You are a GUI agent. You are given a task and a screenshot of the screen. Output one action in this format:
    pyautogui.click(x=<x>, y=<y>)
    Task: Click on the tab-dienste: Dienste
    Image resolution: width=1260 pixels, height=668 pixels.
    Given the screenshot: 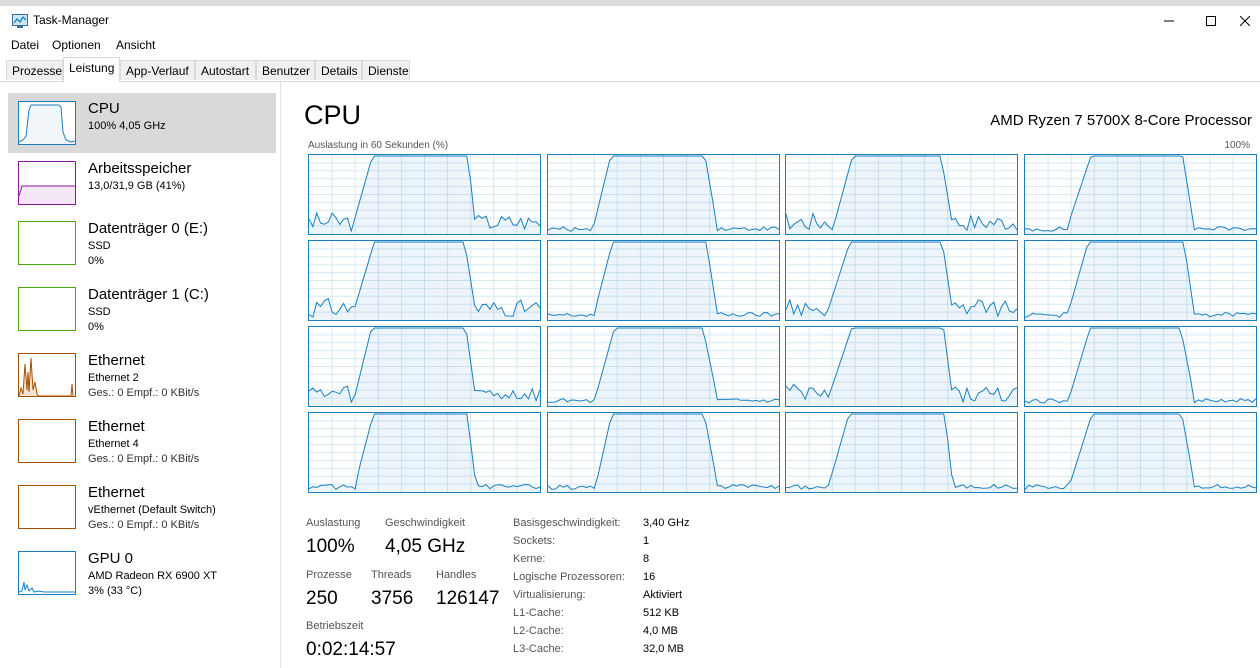 What is the action you would take?
    pyautogui.click(x=386, y=70)
    